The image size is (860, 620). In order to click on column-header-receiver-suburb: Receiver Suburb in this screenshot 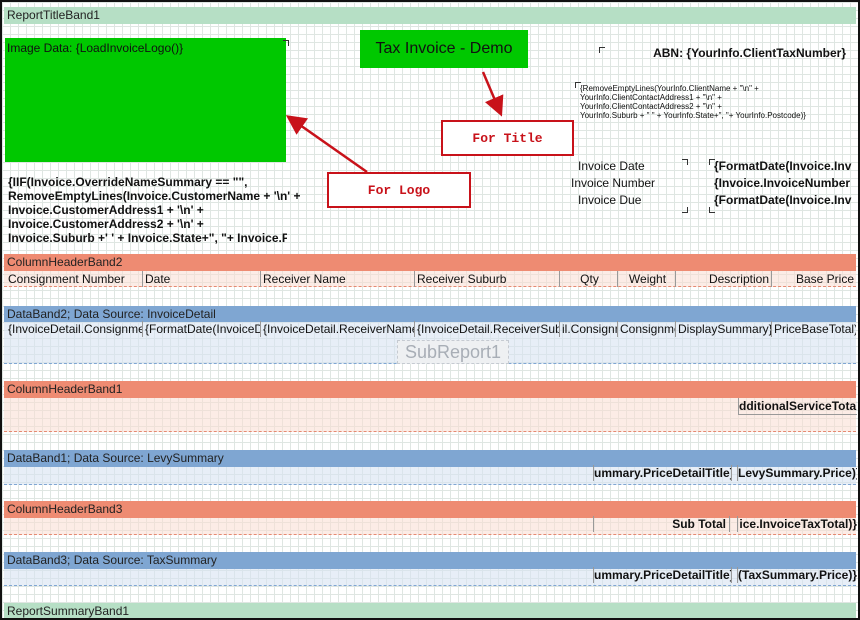, I will do `click(486, 279)`.